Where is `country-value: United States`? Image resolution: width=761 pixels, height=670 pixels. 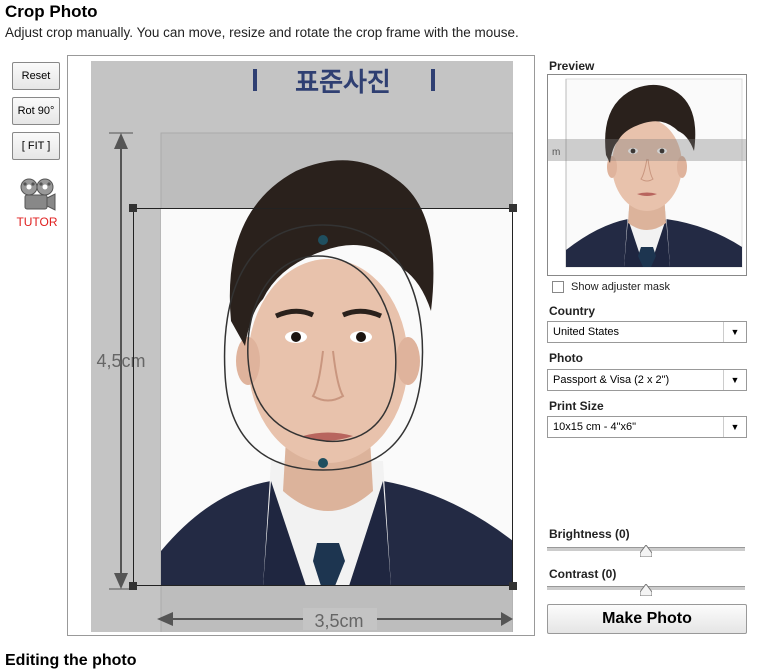
country-value: United States is located at coordinates (586, 332).